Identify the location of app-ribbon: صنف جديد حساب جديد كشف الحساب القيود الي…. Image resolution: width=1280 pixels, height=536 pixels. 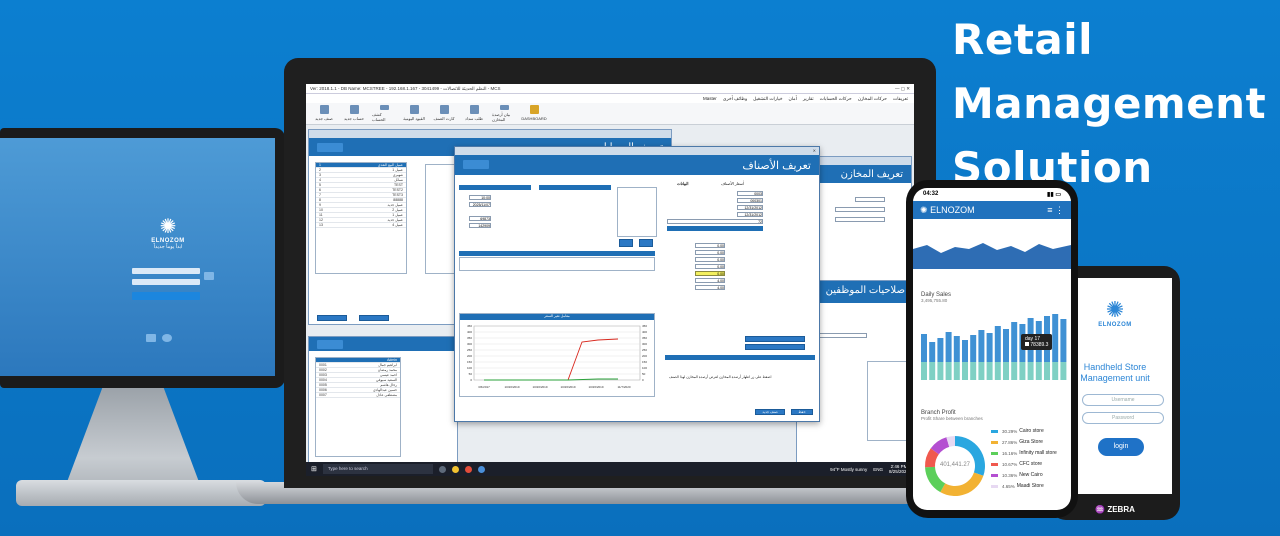
(610, 114).